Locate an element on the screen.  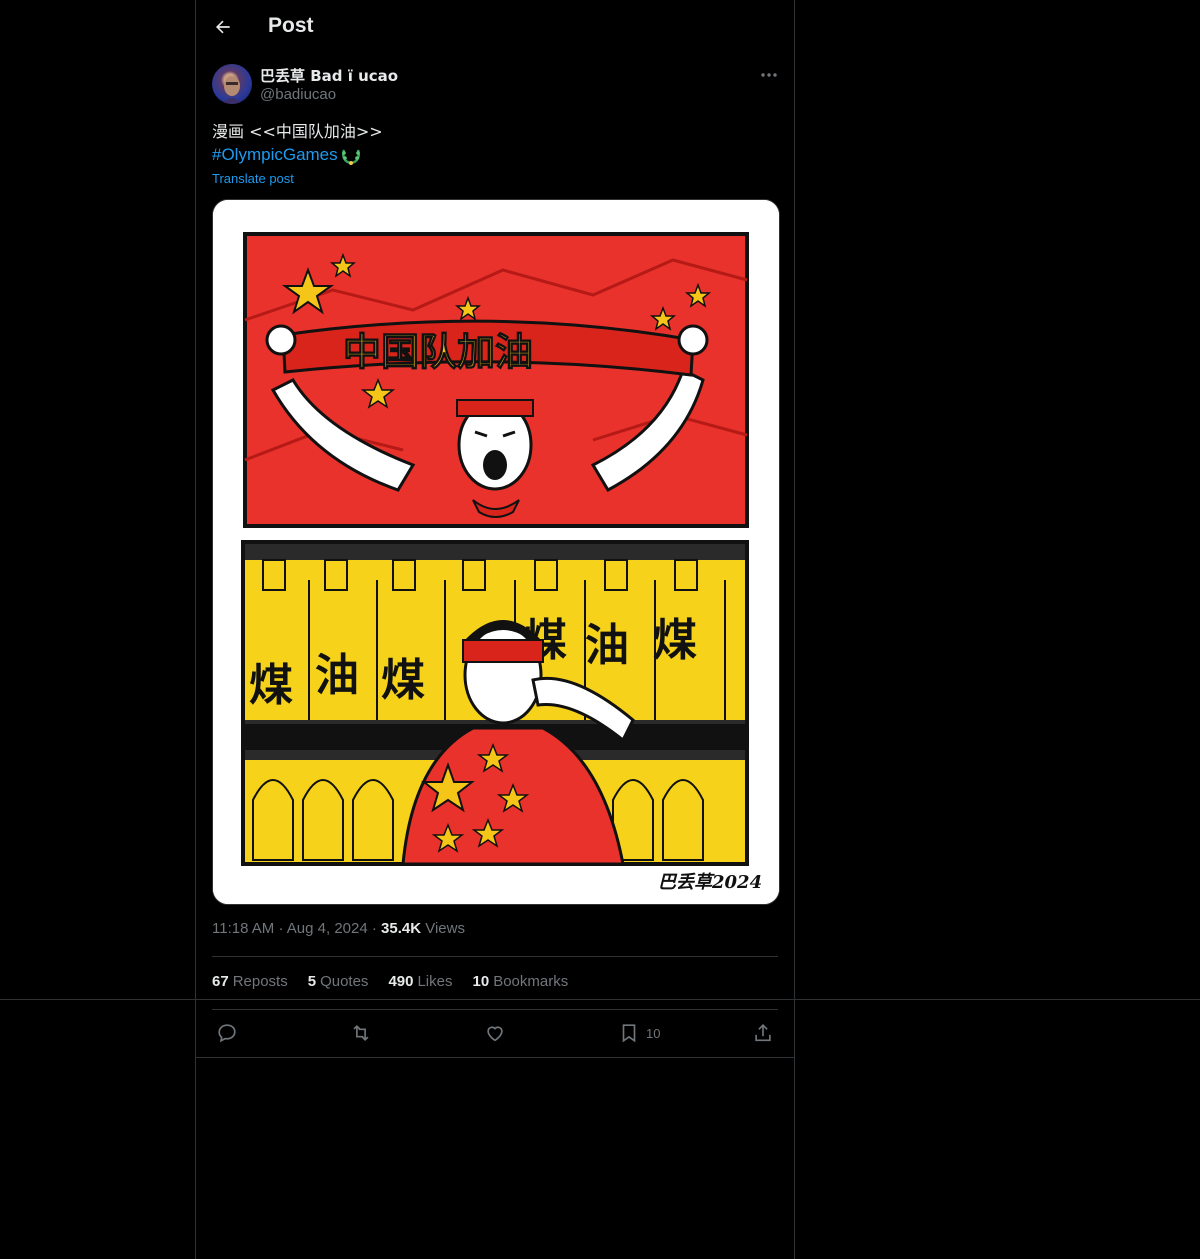
repost-icon is located at coordinates (361, 1033).